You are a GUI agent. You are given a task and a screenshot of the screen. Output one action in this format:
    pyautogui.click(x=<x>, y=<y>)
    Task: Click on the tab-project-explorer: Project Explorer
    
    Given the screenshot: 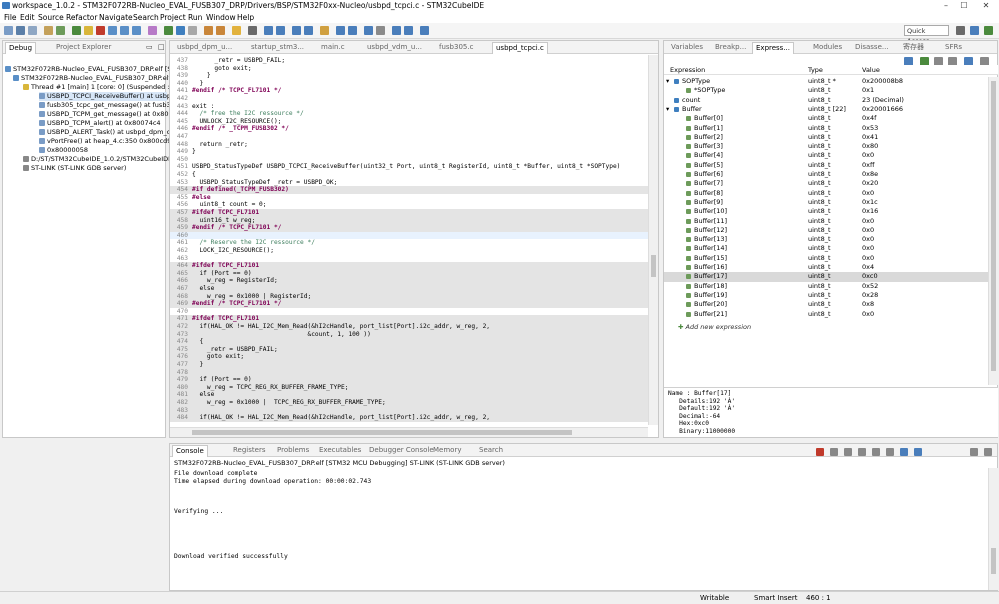 What is the action you would take?
    pyautogui.click(x=83, y=48)
    